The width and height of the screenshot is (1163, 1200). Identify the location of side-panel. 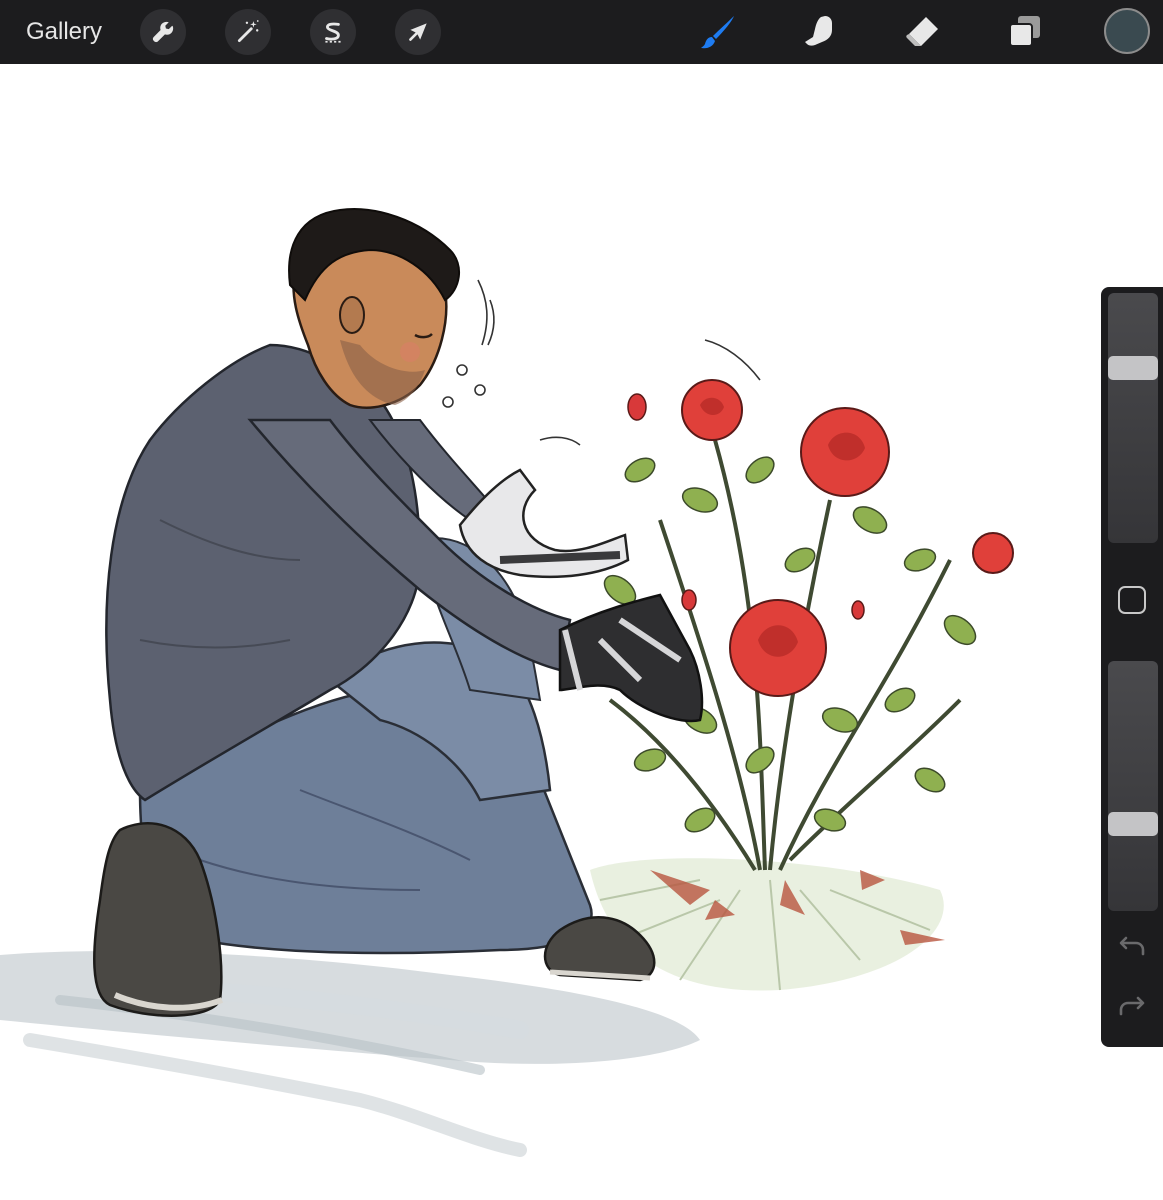
(1132, 667).